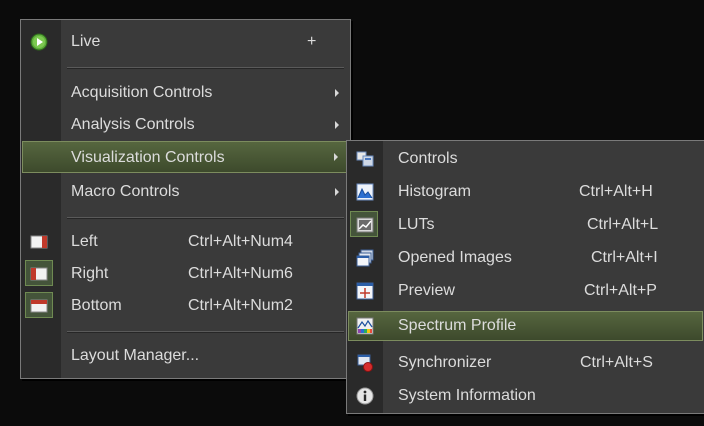  I want to click on menu-item-macro-controls: Macro Controls, so click(185, 192).